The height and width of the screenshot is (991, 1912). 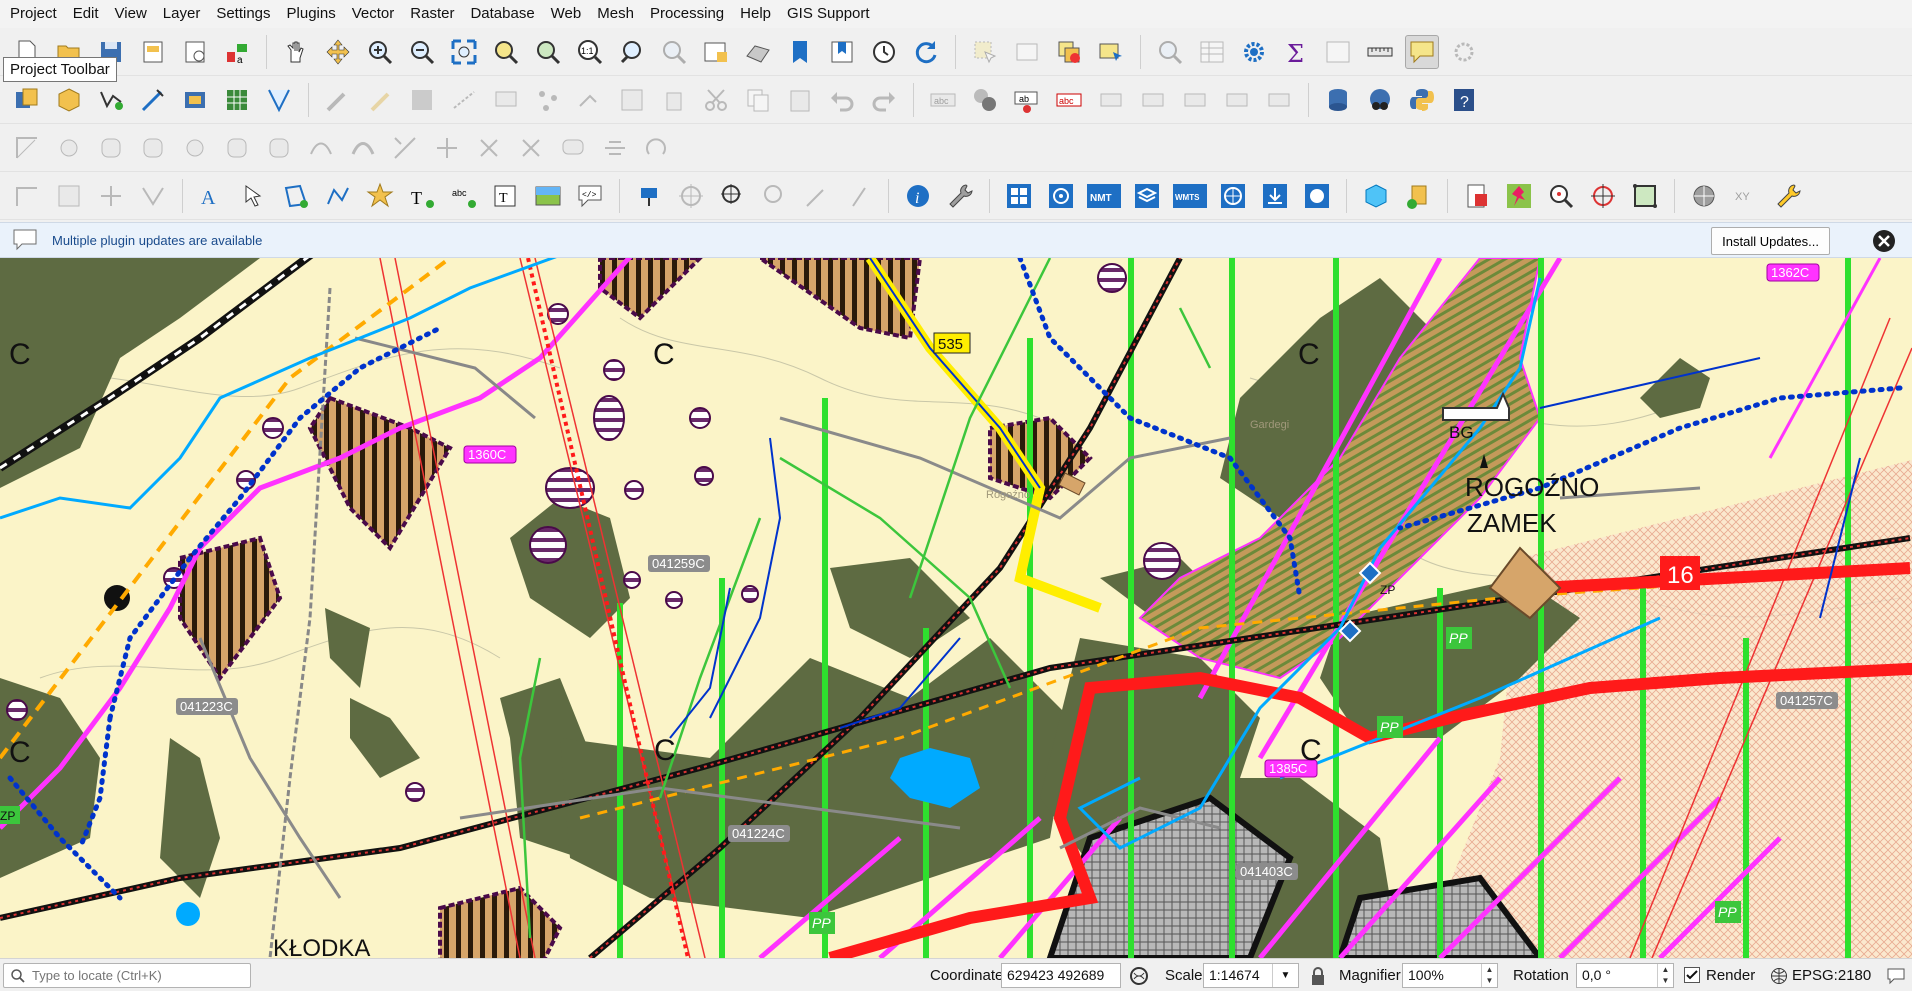 I want to click on wrench-icon, so click(x=960, y=196).